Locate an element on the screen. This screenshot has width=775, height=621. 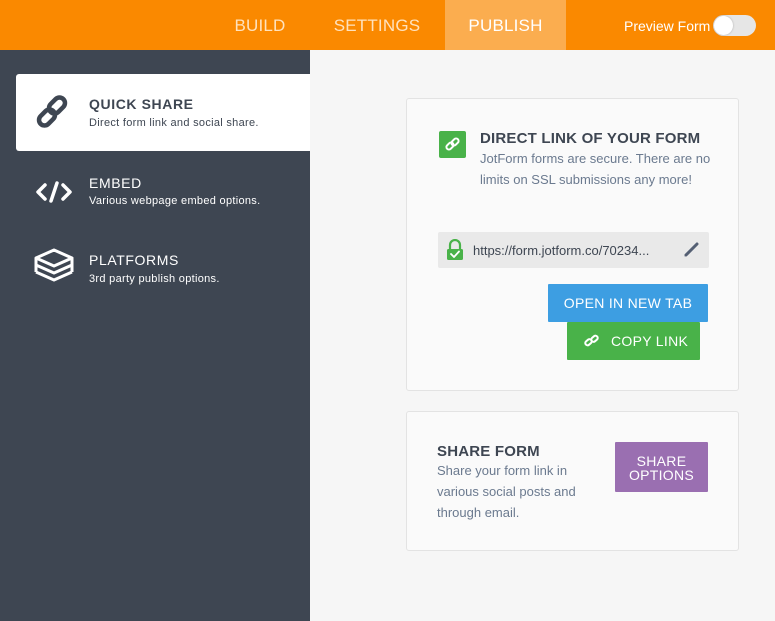
sidebar-item-title: PLATFORMS is located at coordinates (134, 260).